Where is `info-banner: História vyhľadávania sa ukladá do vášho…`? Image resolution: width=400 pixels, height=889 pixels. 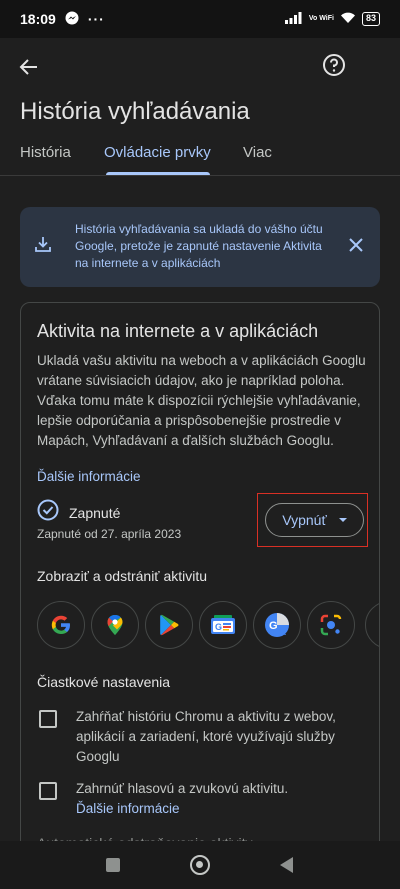 info-banner: História vyhľadávania sa ukladá do vášho… is located at coordinates (200, 247).